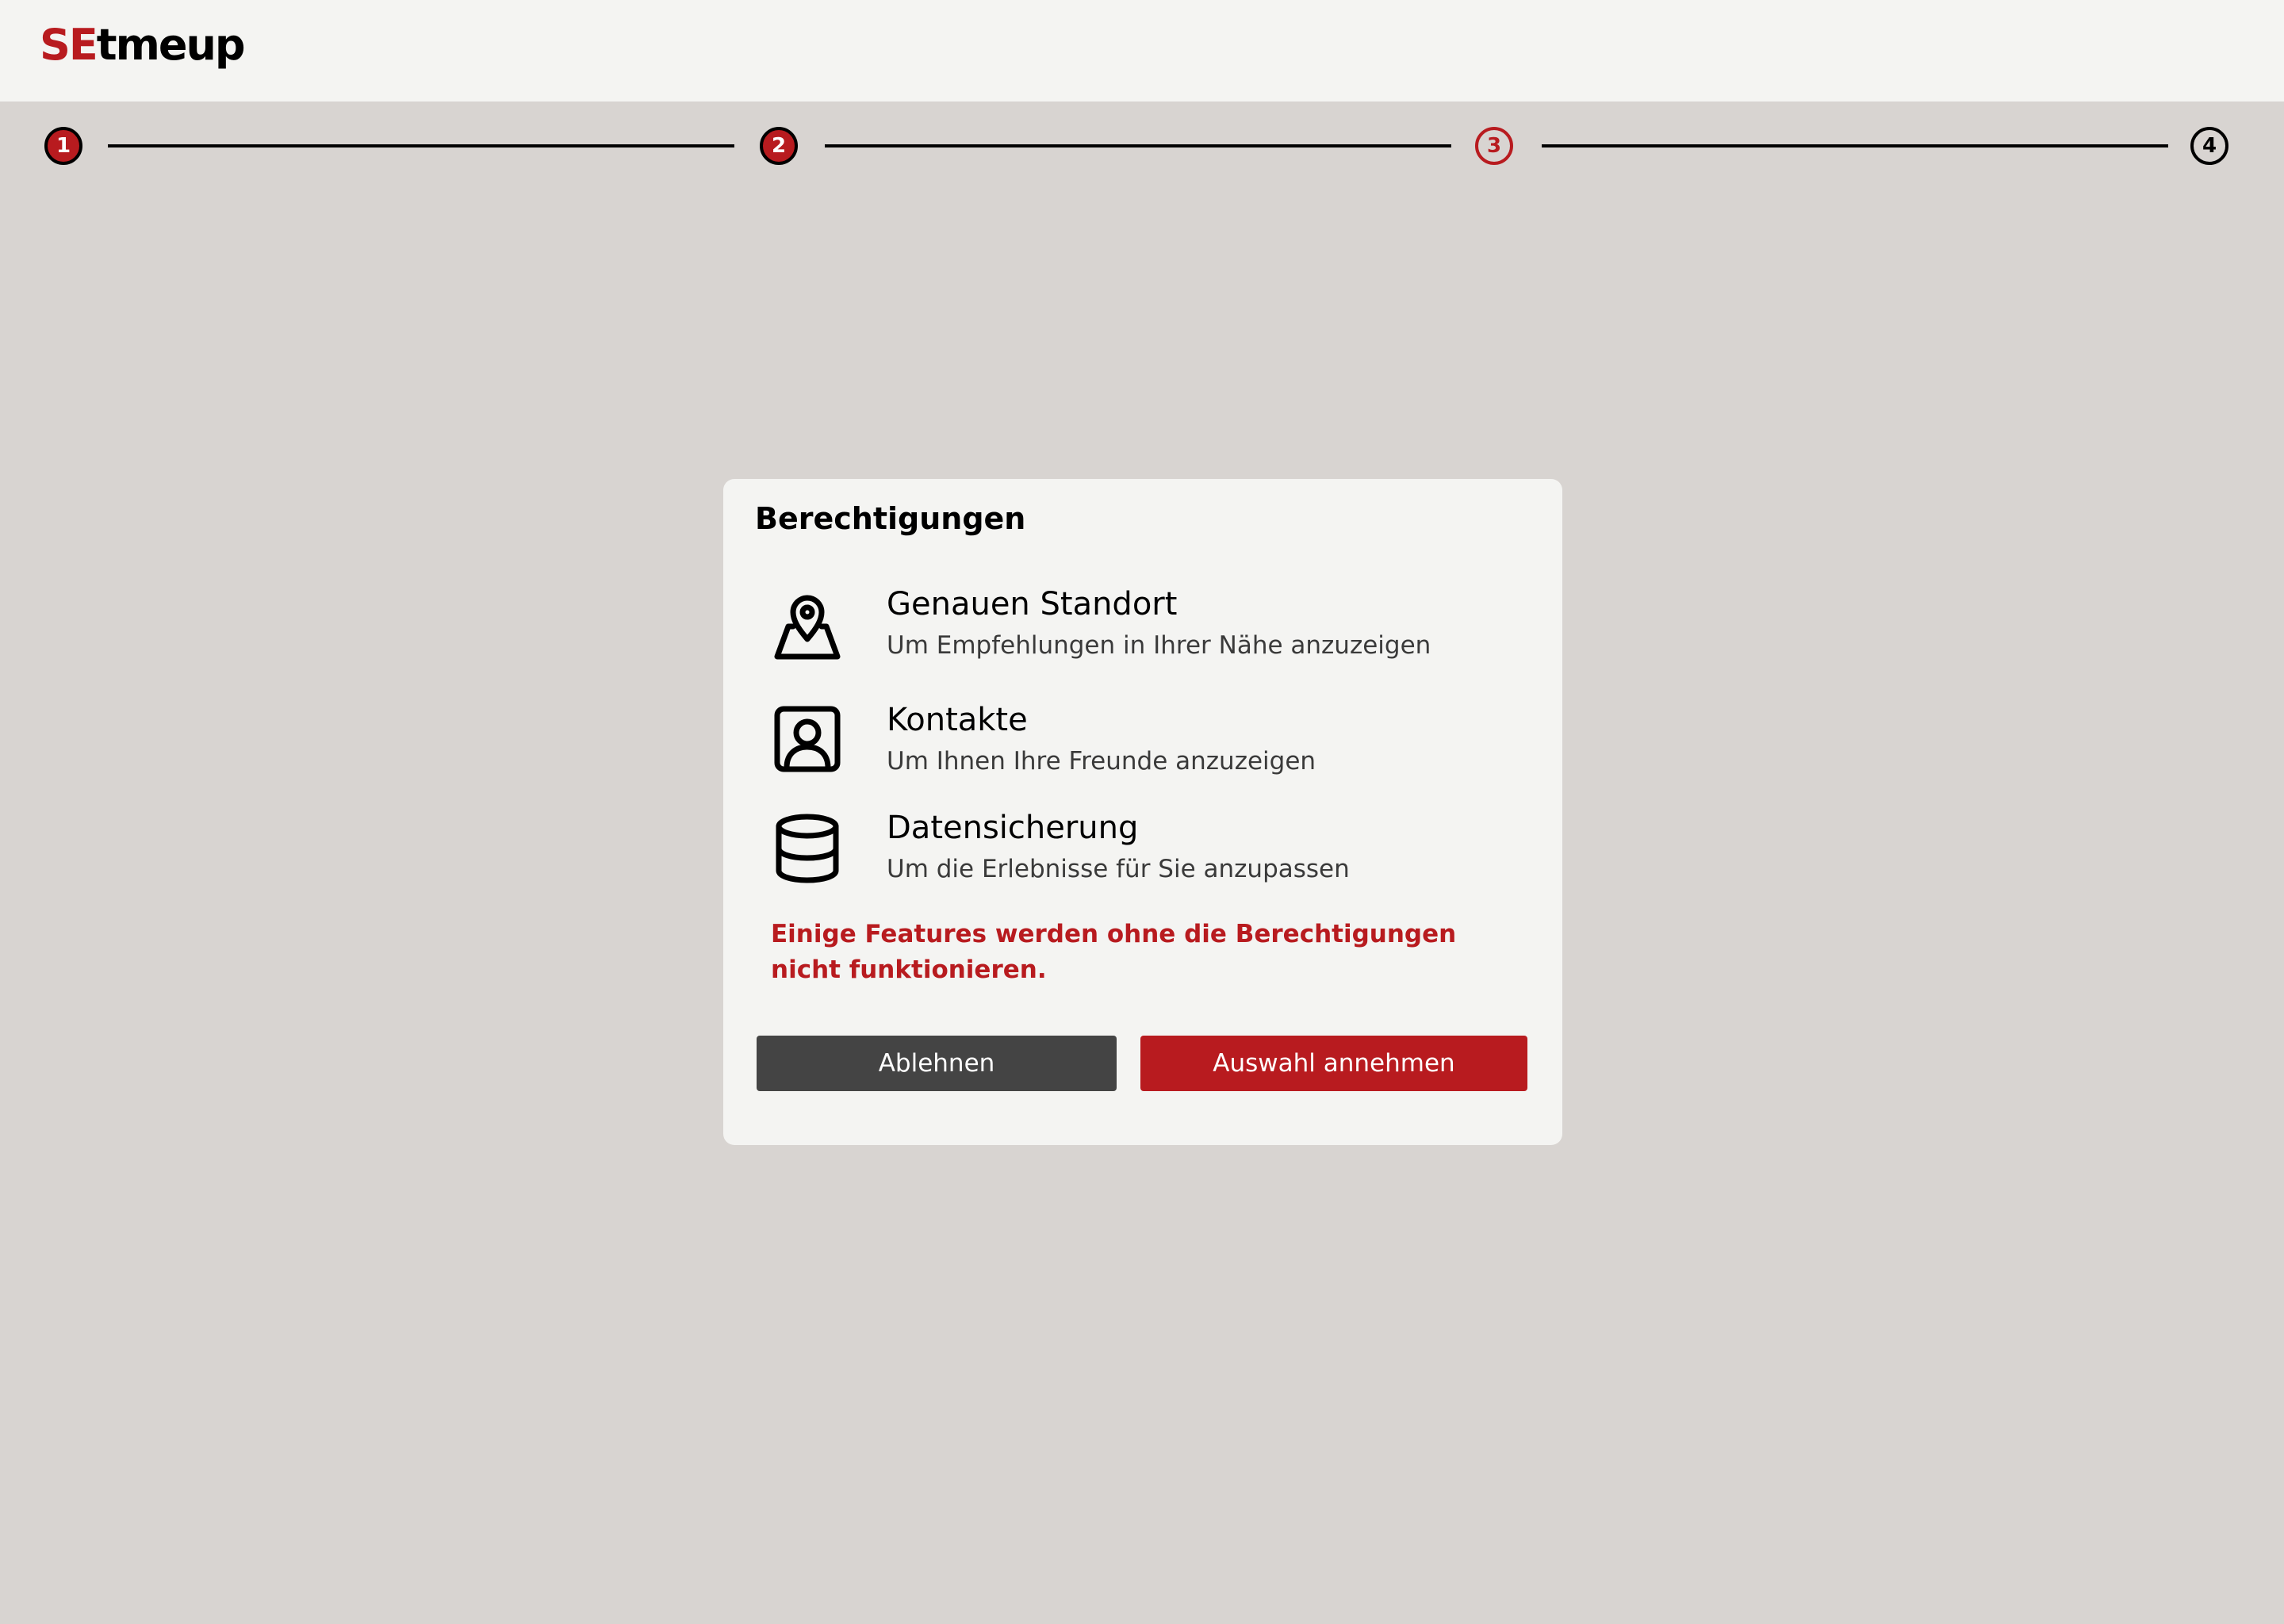 This screenshot has height=1624, width=2284. I want to click on permission-description: Um Ihnen Ihre Freunde anzuzeigen, so click(1101, 761).